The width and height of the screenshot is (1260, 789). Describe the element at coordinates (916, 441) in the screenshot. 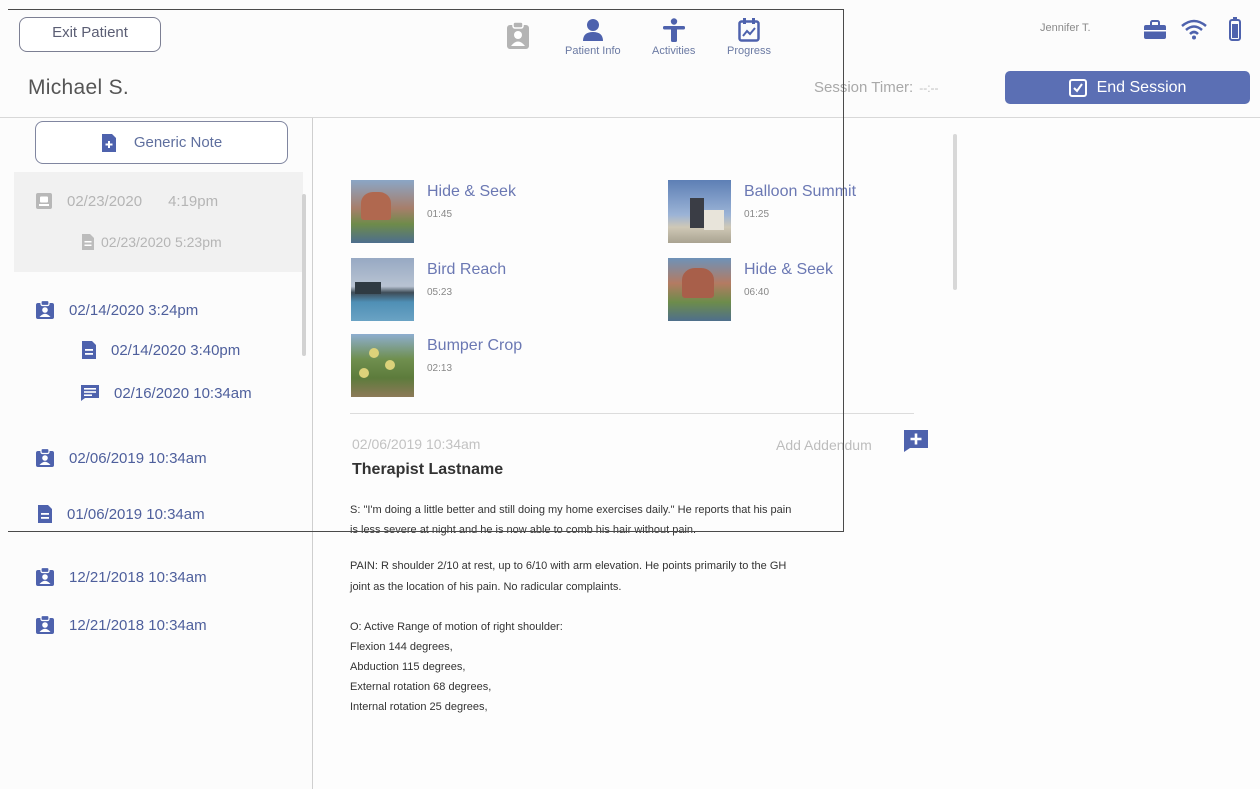

I see `add-addendum-icon` at that location.